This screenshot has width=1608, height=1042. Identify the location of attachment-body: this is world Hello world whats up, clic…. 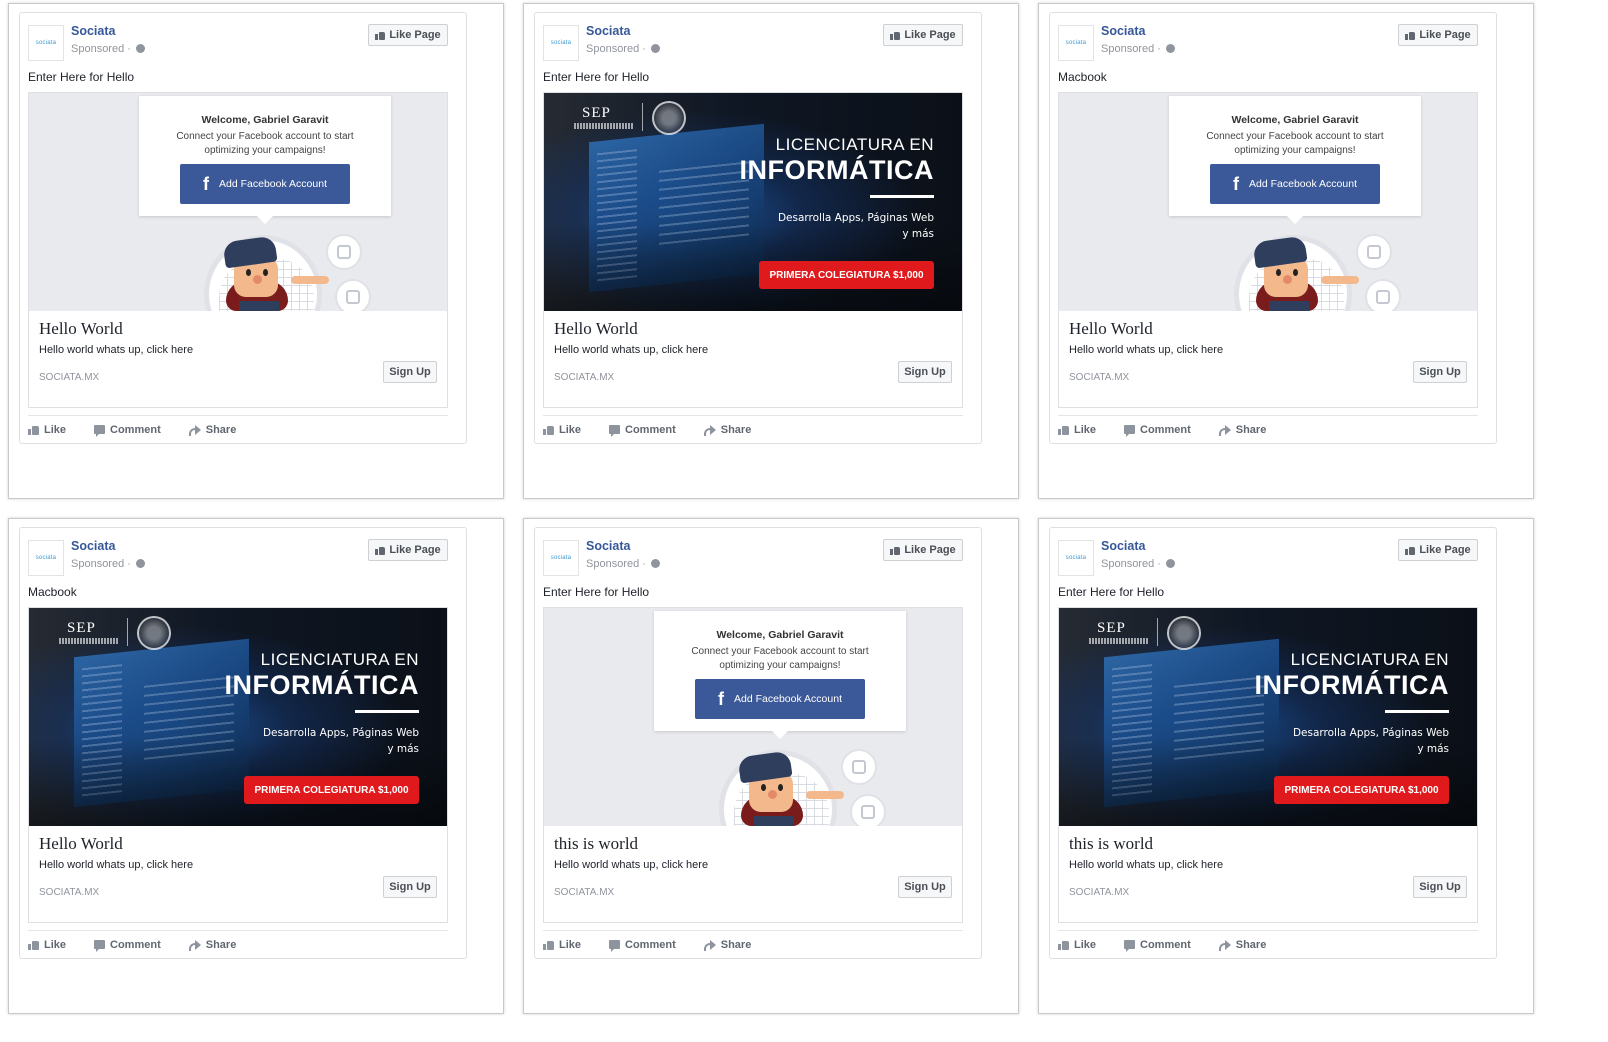
(753, 874).